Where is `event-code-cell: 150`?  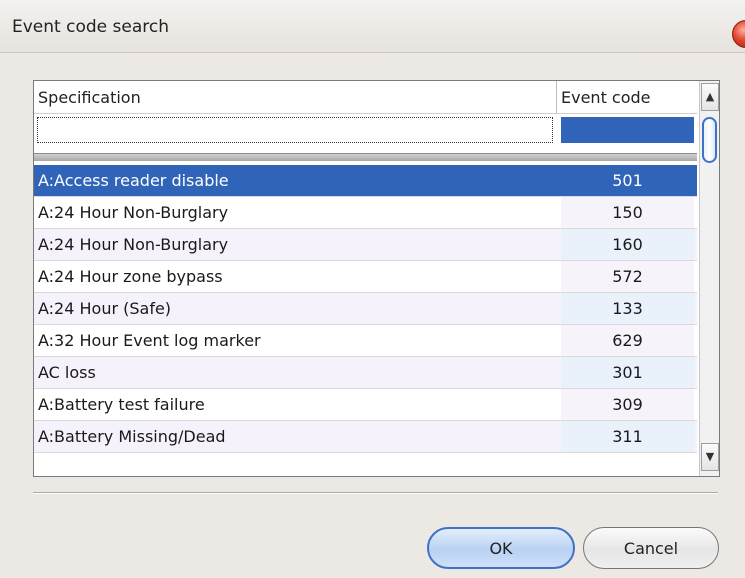 event-code-cell: 150 is located at coordinates (627, 212).